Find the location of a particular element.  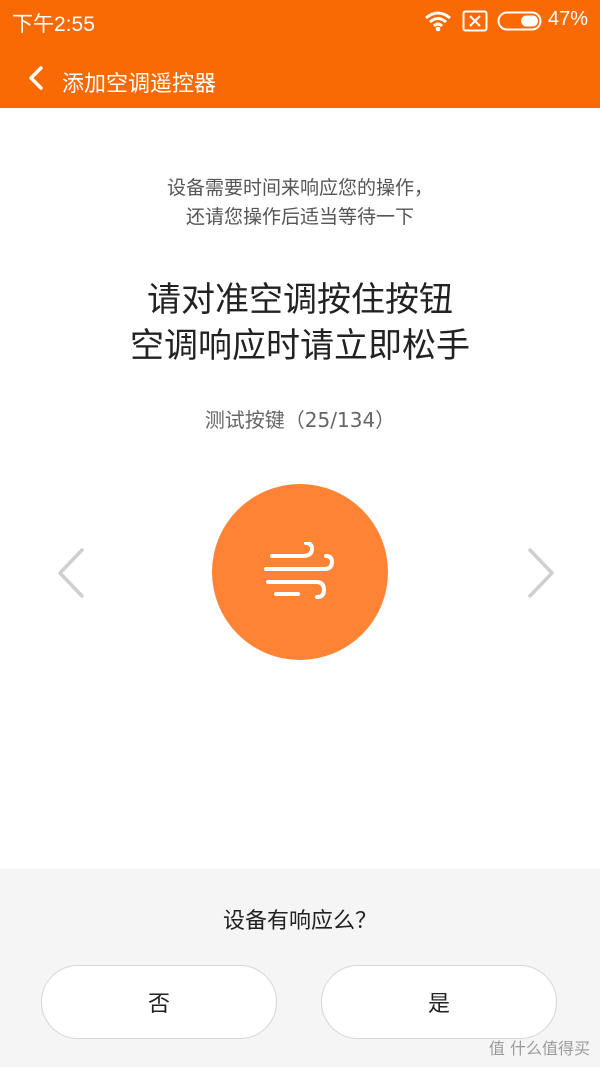

wind-icon is located at coordinates (300, 573).